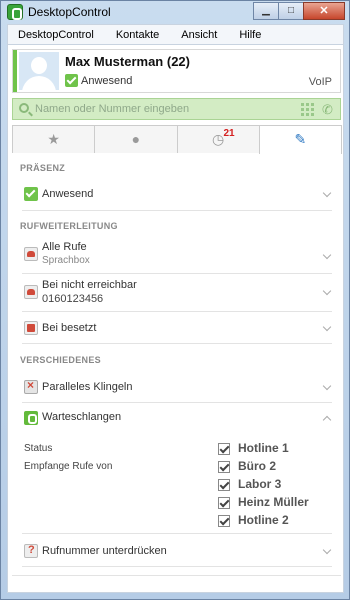 This screenshot has width=350, height=600. What do you see at coordinates (73, 299) in the screenshot?
I see `row-sublabel: 0160123456` at bounding box center [73, 299].